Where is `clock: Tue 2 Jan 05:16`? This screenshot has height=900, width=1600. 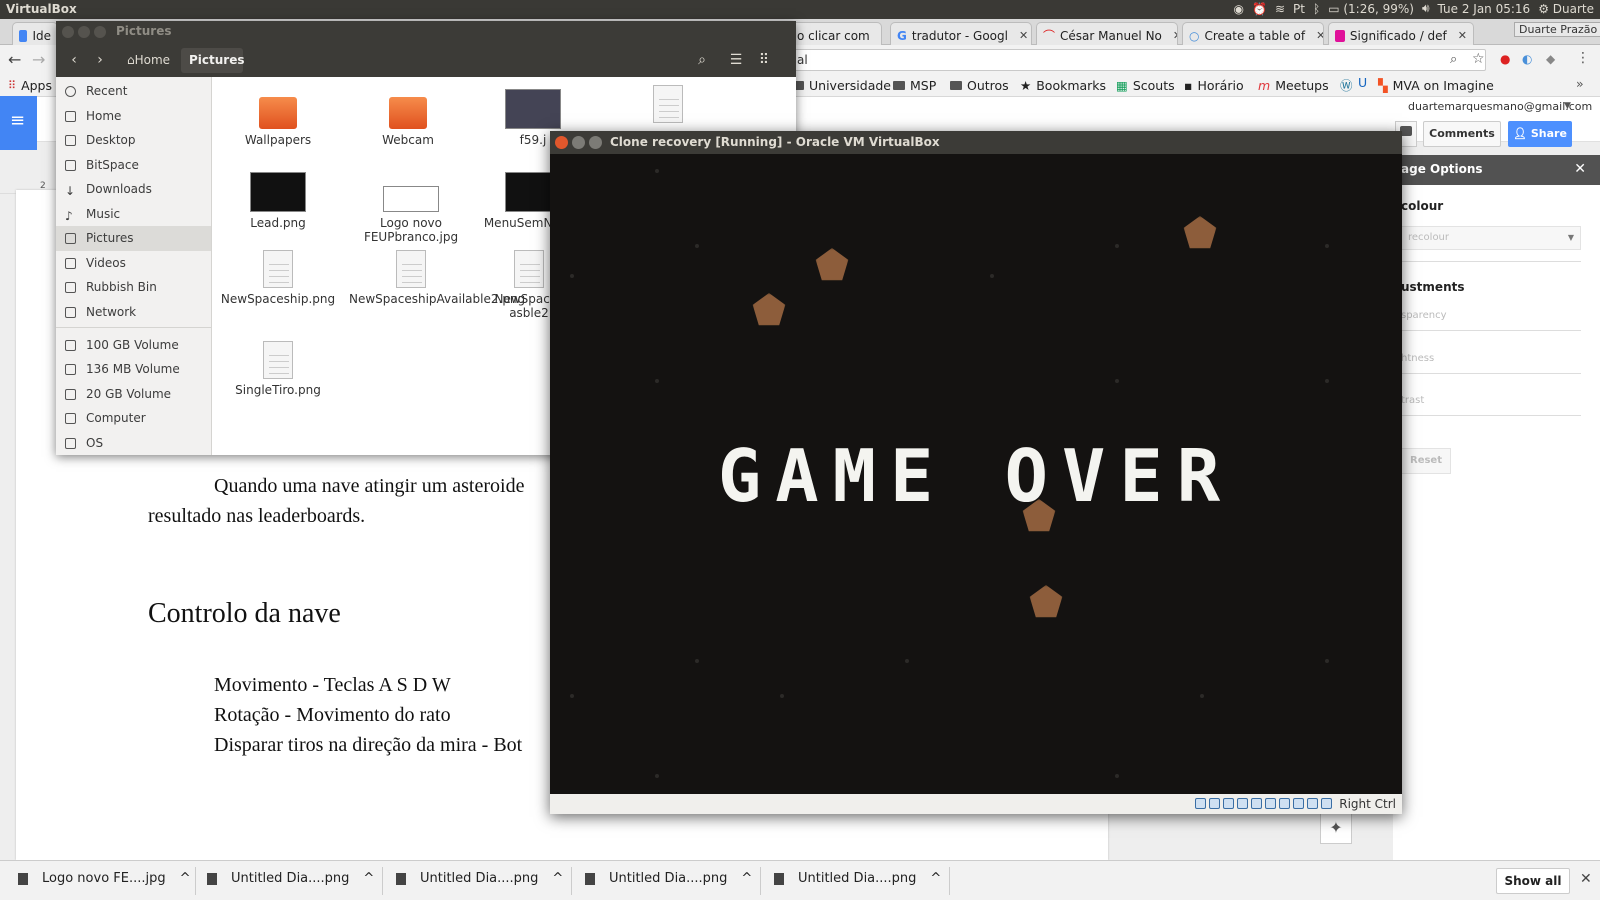 clock: Tue 2 Jan 05:16 is located at coordinates (1484, 9).